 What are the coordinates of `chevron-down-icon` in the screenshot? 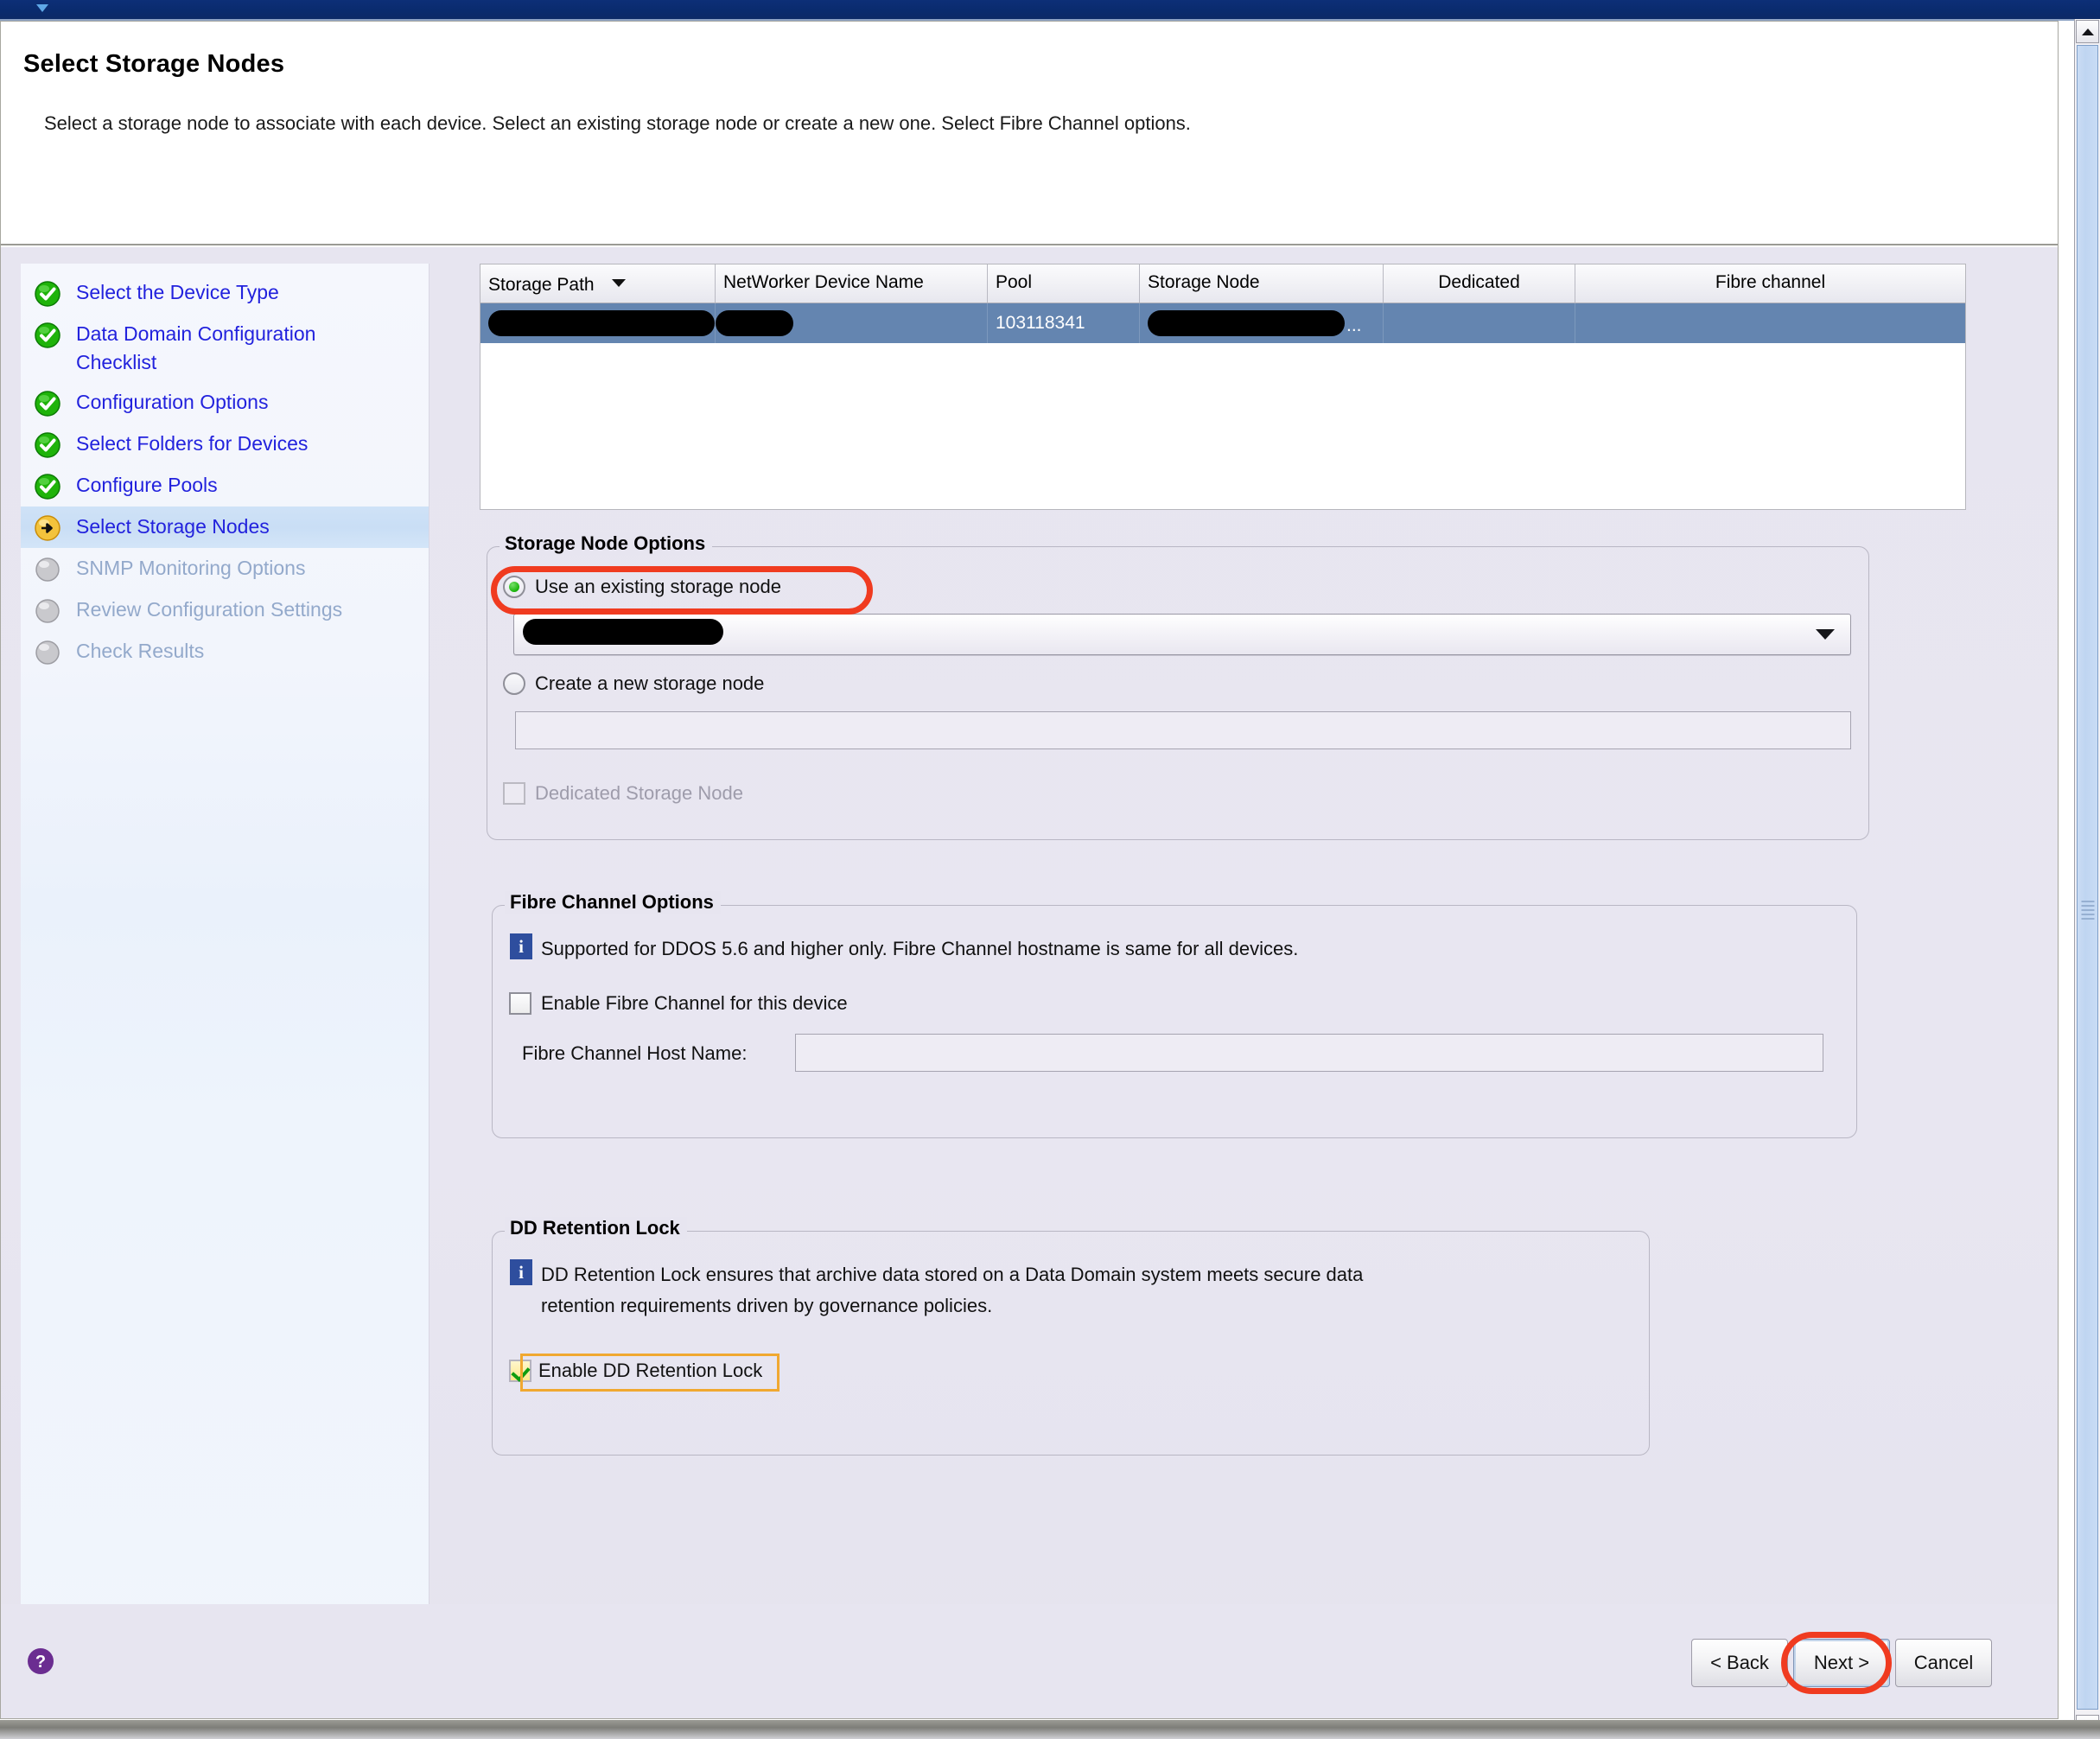 It's located at (1825, 634).